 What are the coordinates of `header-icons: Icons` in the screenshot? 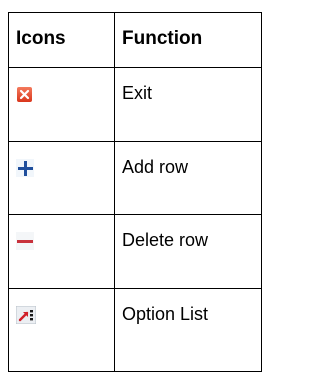 It's located at (61, 40).